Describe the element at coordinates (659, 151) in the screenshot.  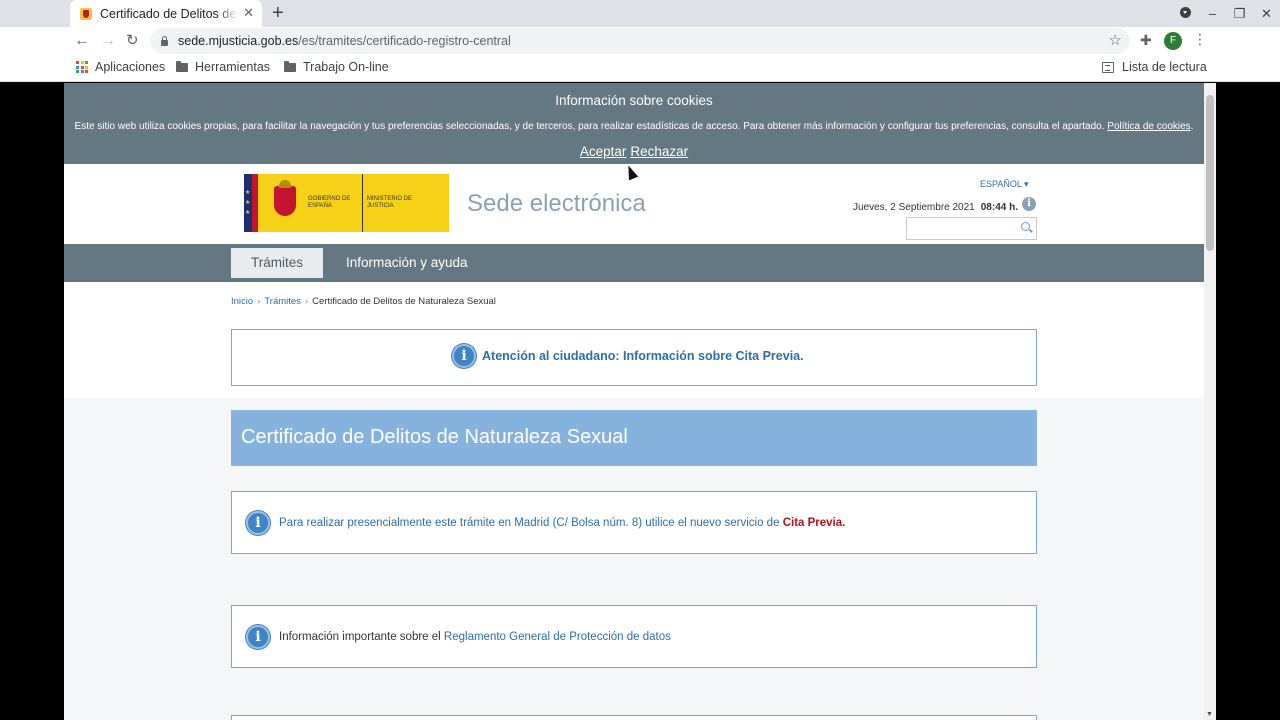
I see `reject-cookies-button: Rechazar` at that location.